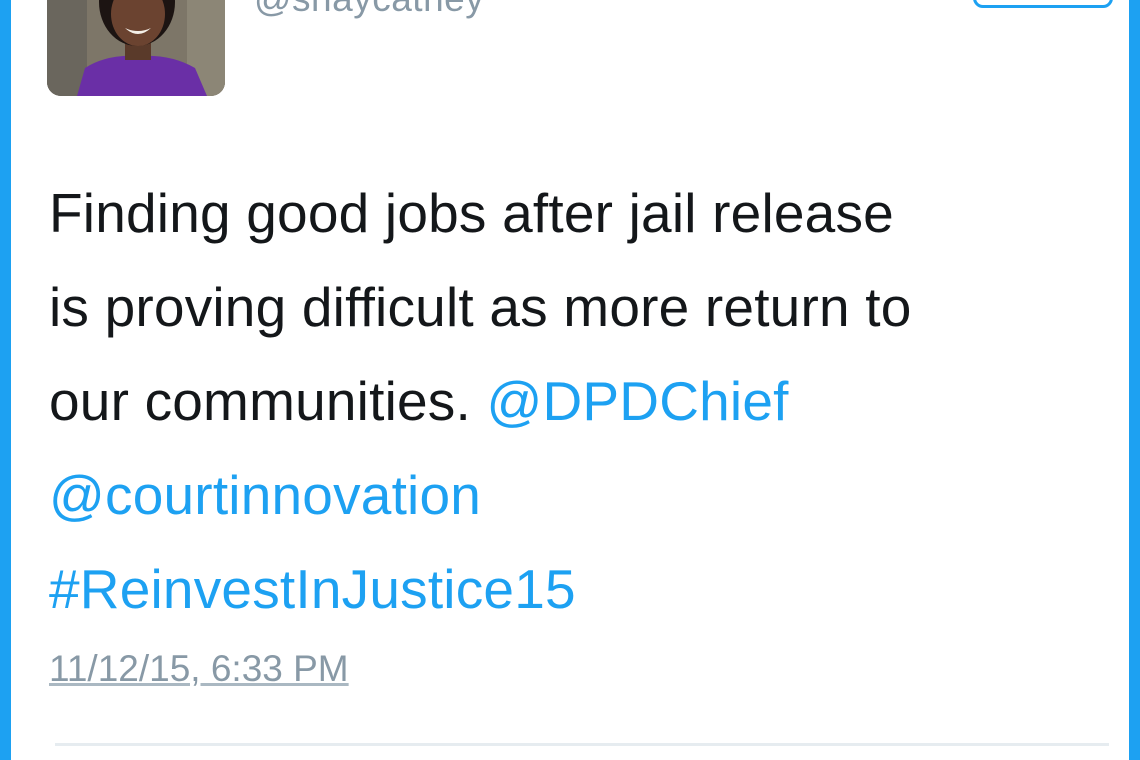 The width and height of the screenshot is (1140, 760). What do you see at coordinates (199, 669) in the screenshot?
I see `tweet-timestamp: 11/12/15, 6:33 PM` at bounding box center [199, 669].